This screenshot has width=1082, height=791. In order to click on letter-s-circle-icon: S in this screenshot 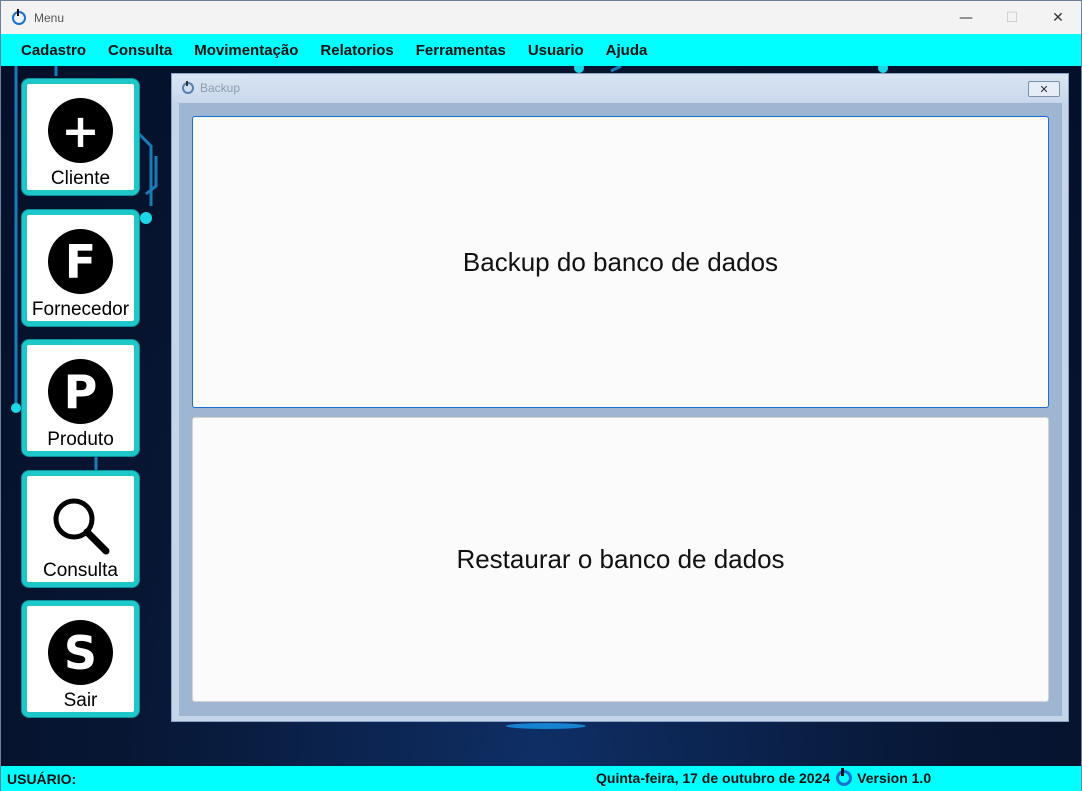, I will do `click(80, 652)`.